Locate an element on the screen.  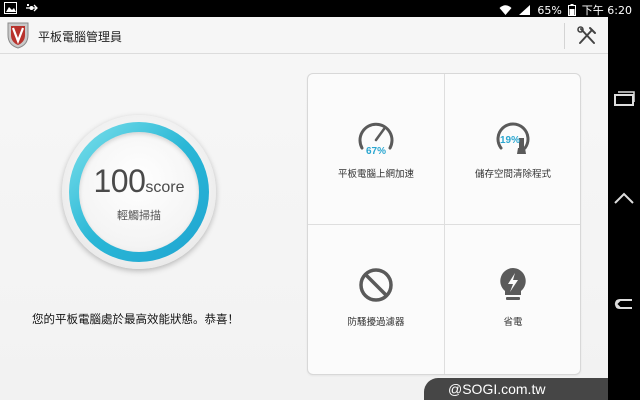
score-value: 100 is located at coordinates (119, 181).